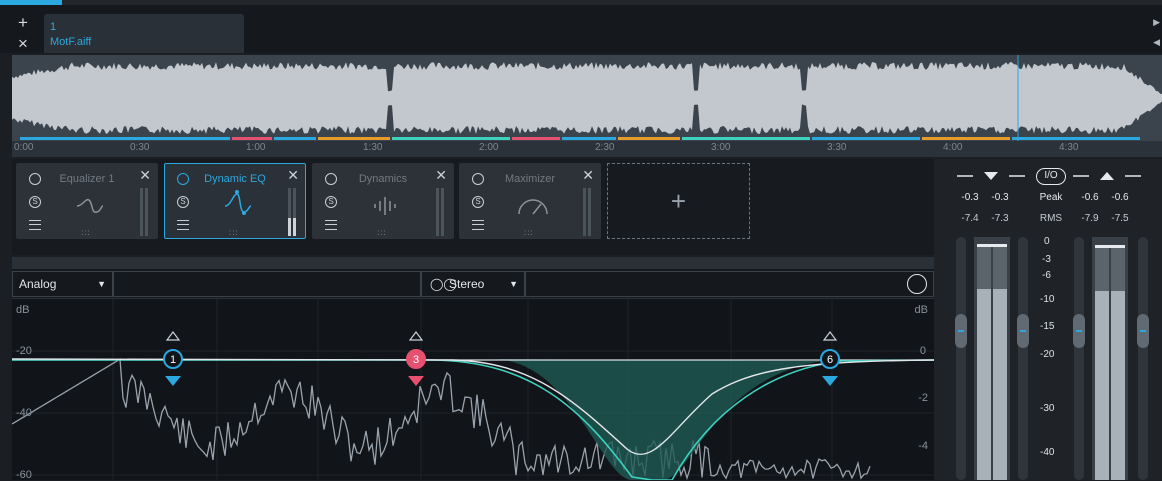 Image resolution: width=1162 pixels, height=481 pixels. I want to click on module-title: Dynamics, so click(383, 179).